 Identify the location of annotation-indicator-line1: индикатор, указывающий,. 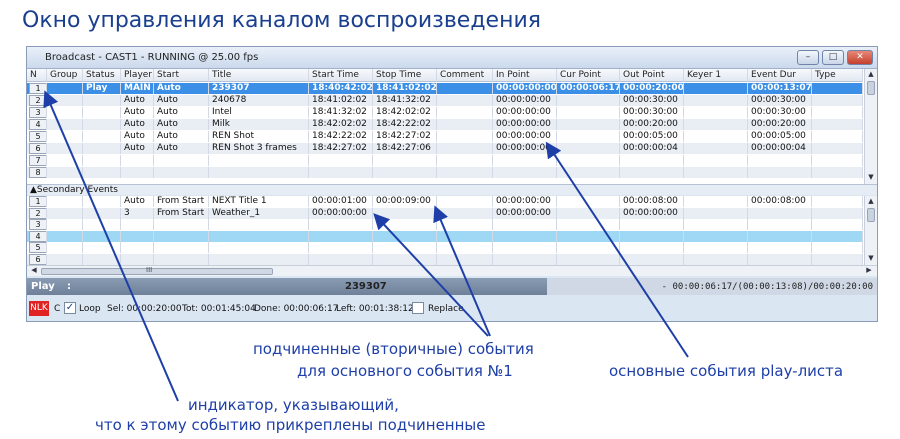
(293, 405).